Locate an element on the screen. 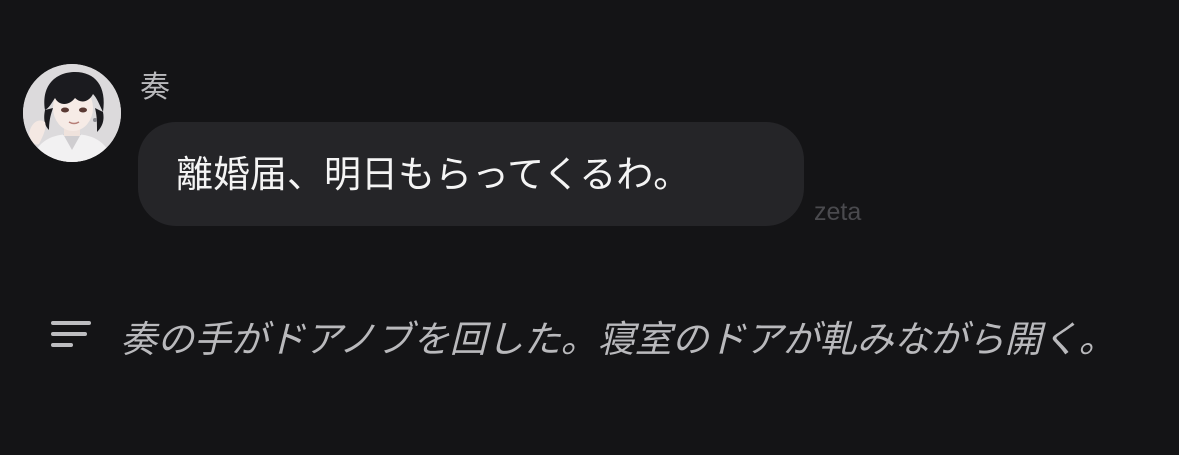 The width and height of the screenshot is (1179, 455). sender-name: 奏 is located at coordinates (155, 87).